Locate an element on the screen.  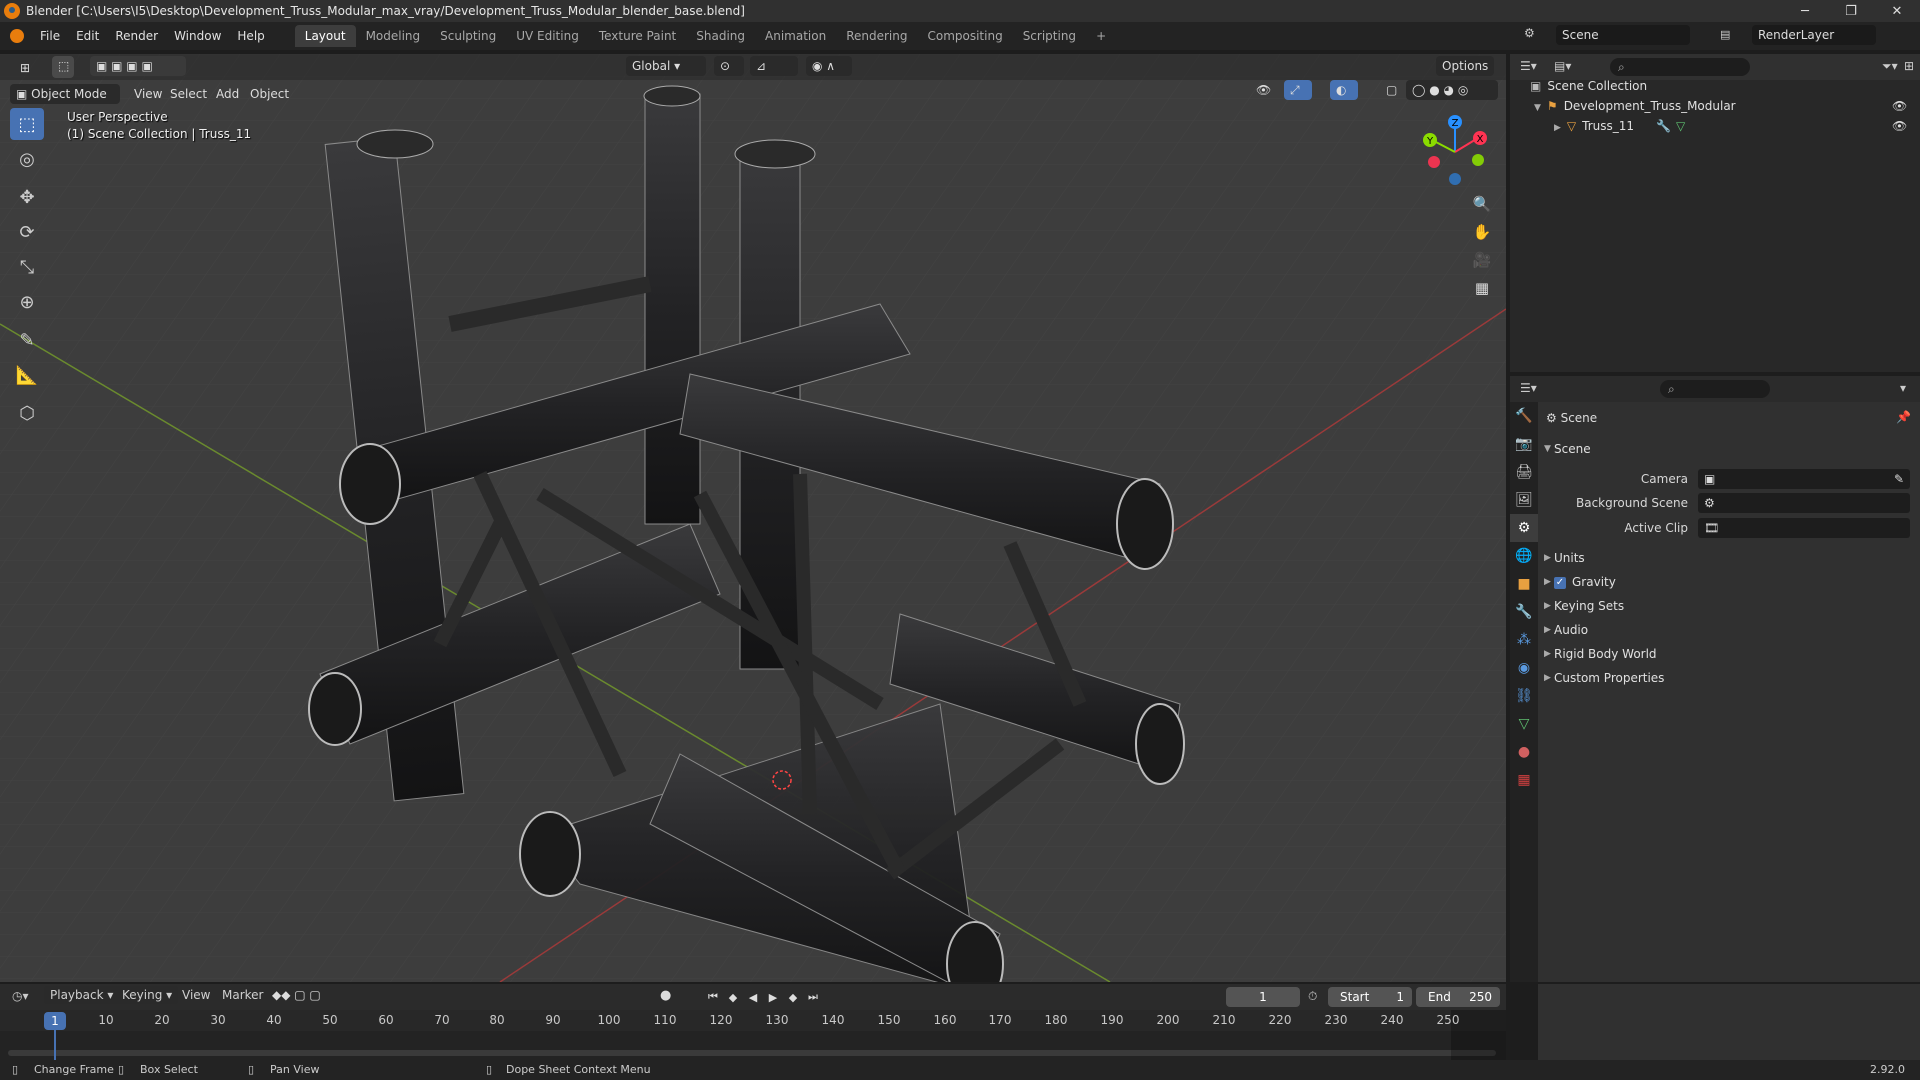
add-workspace-button: + is located at coordinates (1101, 36).